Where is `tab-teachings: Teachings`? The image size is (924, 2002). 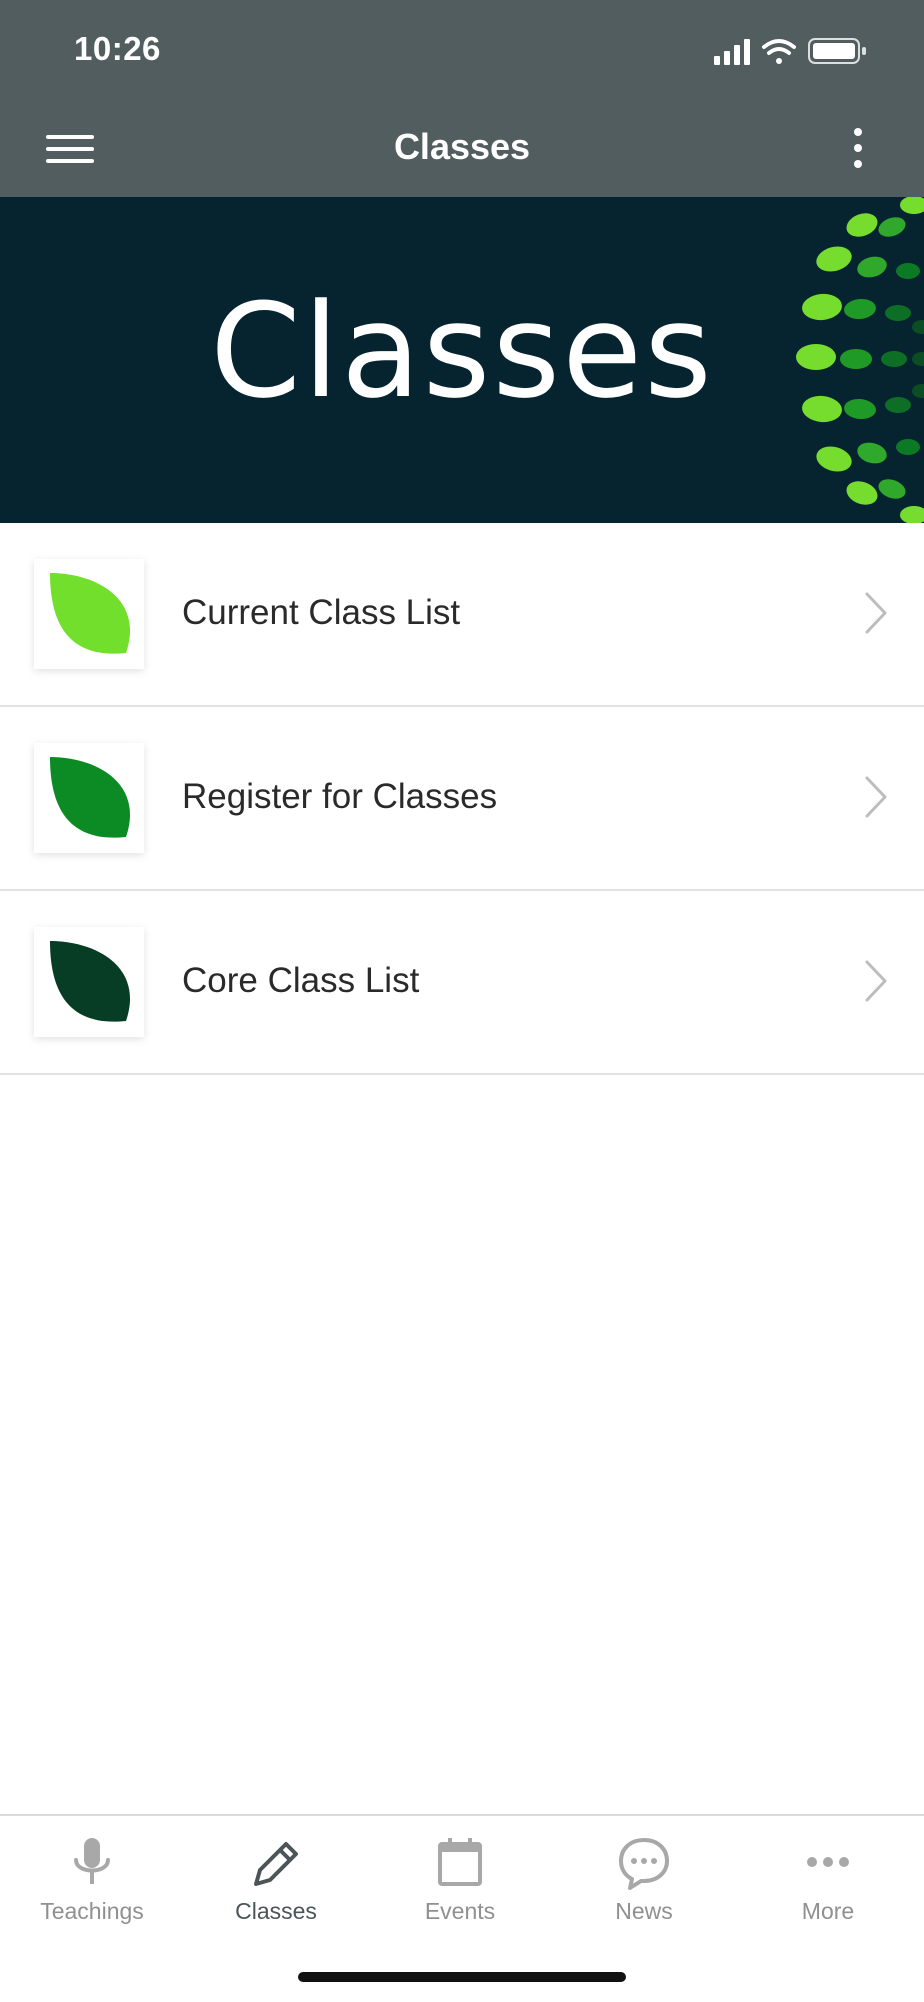 tab-teachings: Teachings is located at coordinates (92, 1881).